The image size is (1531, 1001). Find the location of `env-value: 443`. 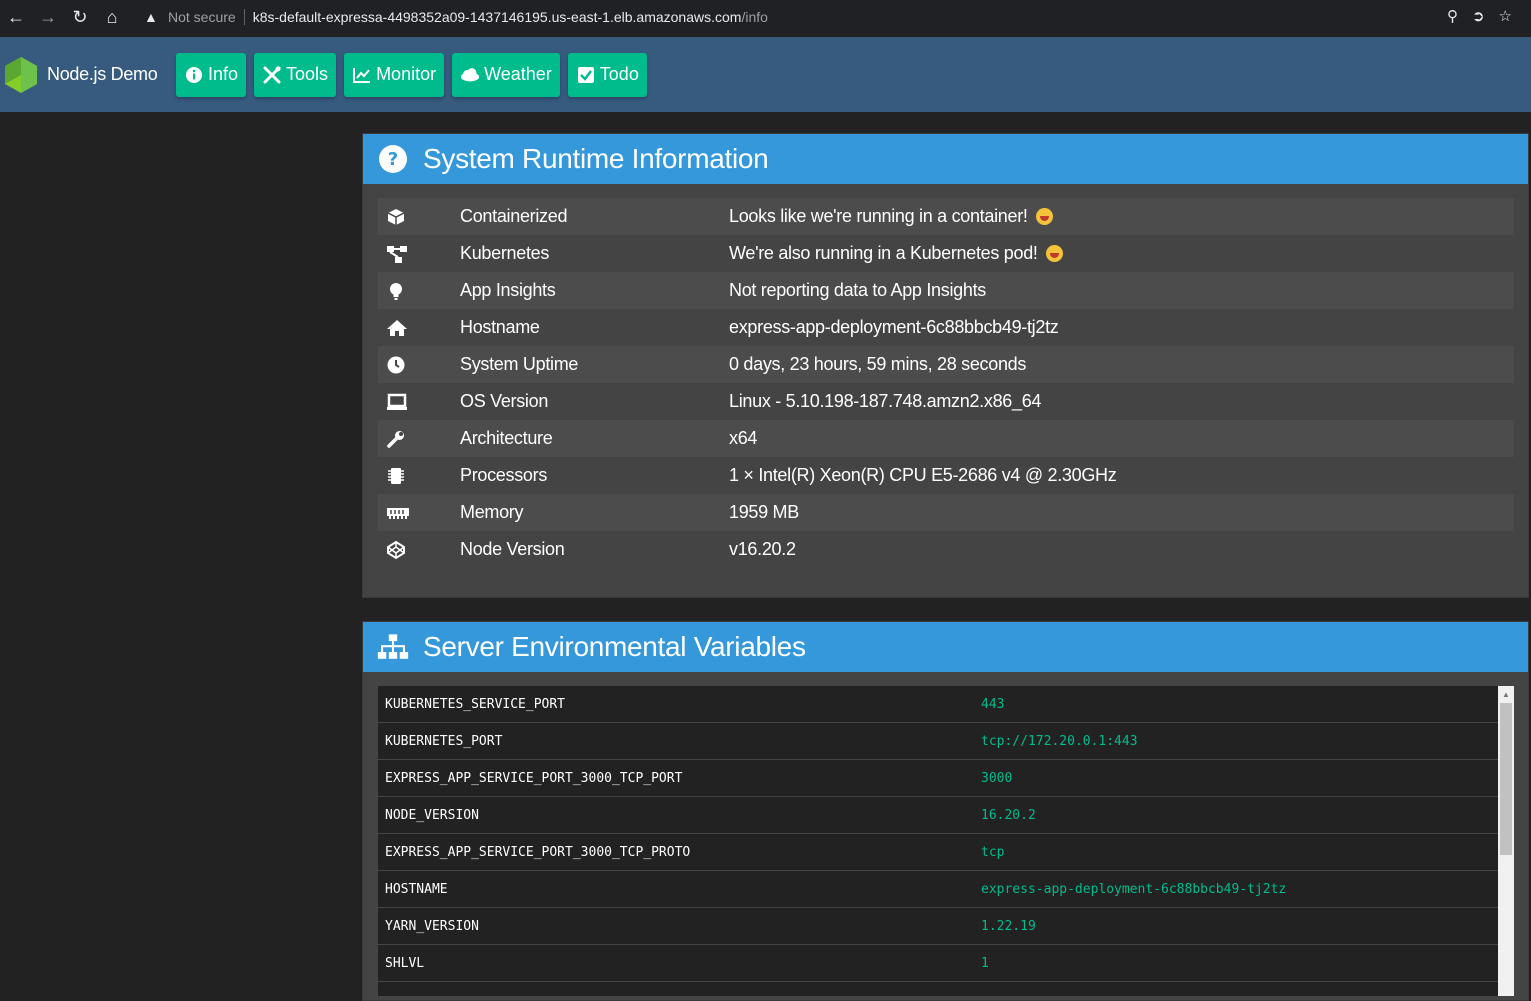

env-value: 443 is located at coordinates (993, 704).